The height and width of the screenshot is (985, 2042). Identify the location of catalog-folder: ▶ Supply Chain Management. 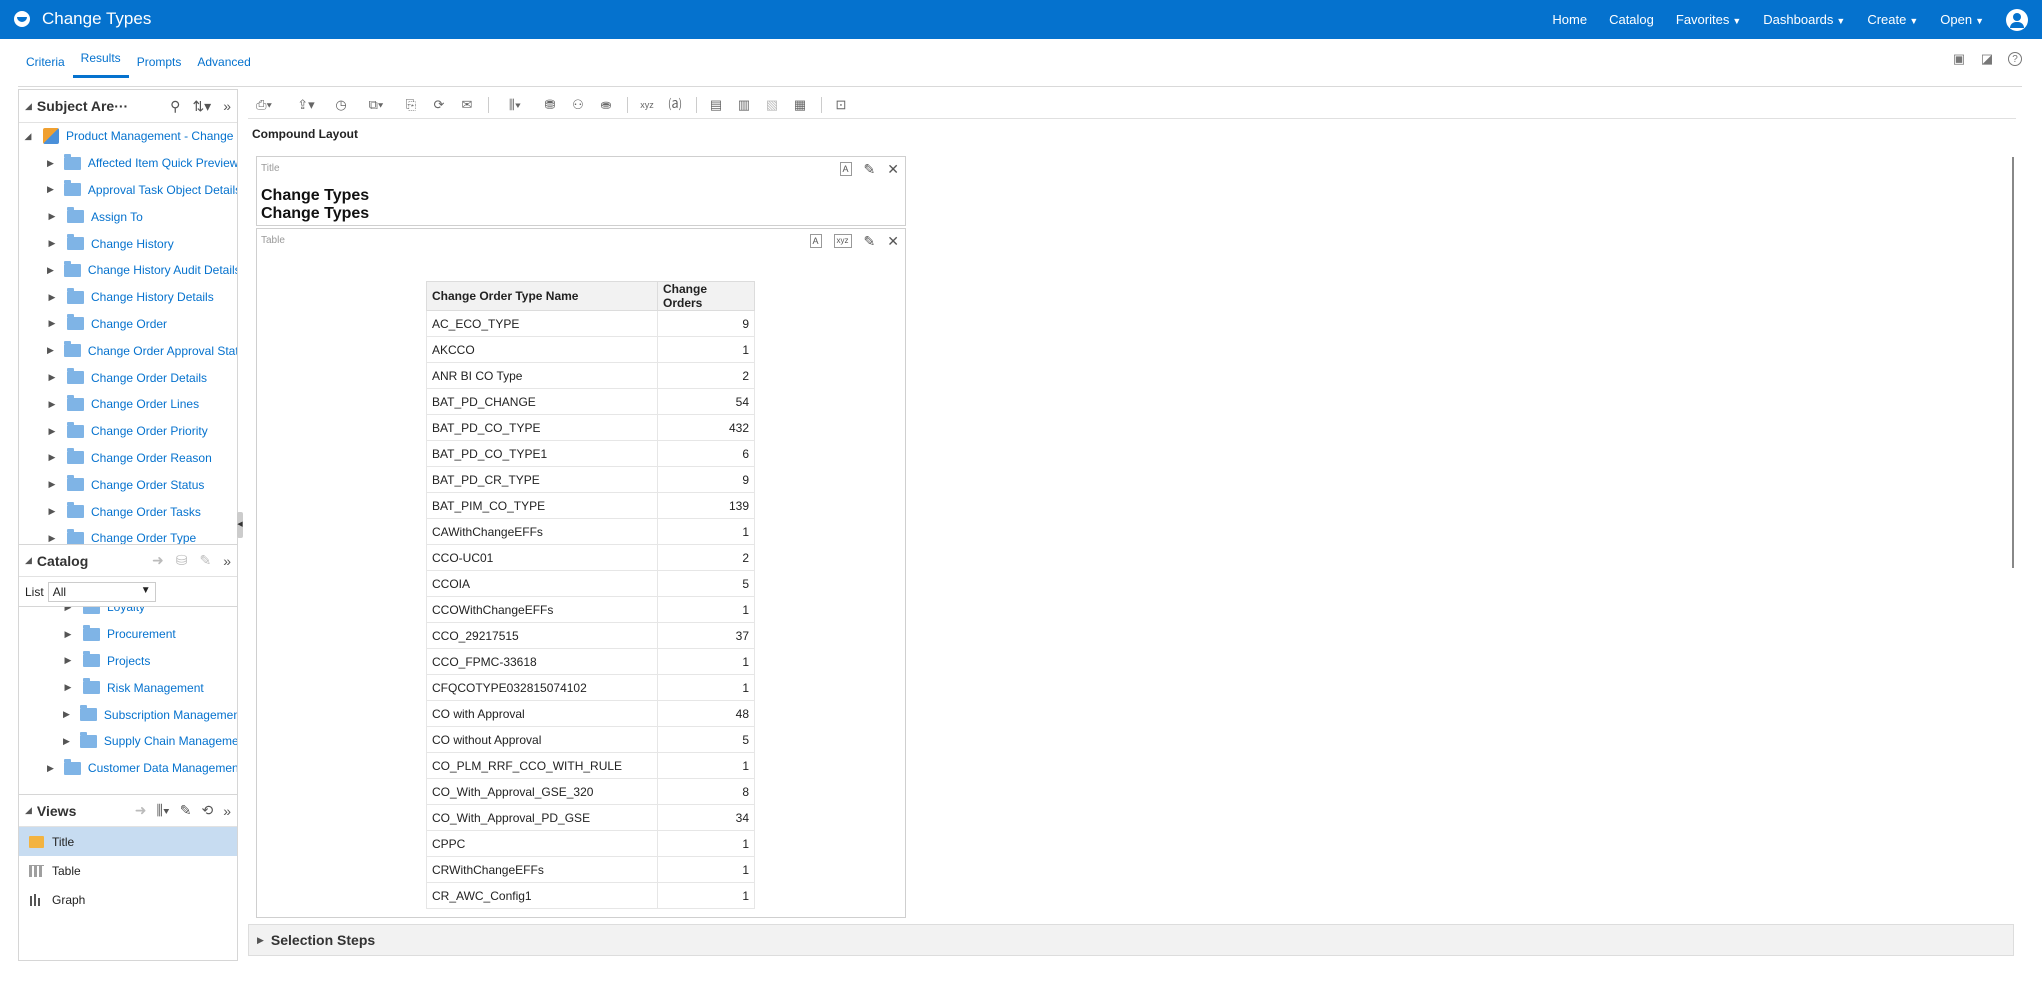
(128, 741).